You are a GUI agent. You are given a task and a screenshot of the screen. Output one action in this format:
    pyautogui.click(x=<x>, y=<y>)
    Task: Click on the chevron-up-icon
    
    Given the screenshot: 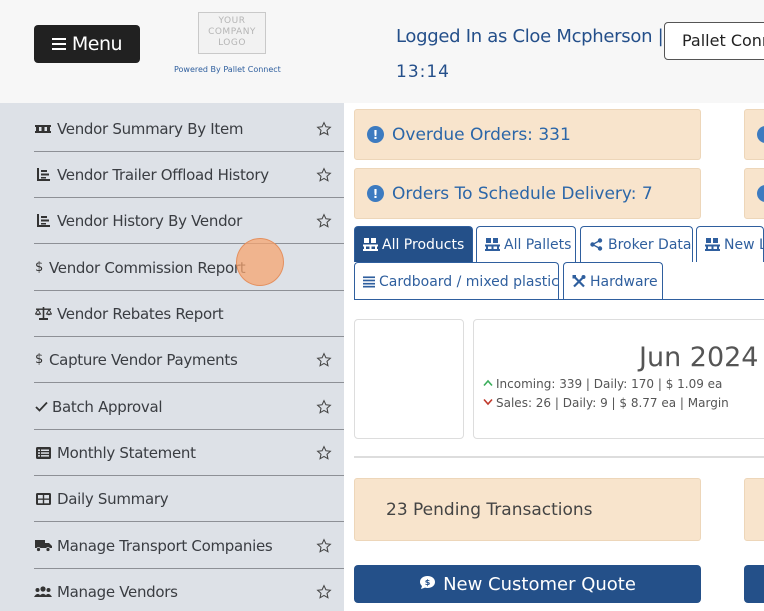 What is the action you would take?
    pyautogui.click(x=488, y=383)
    